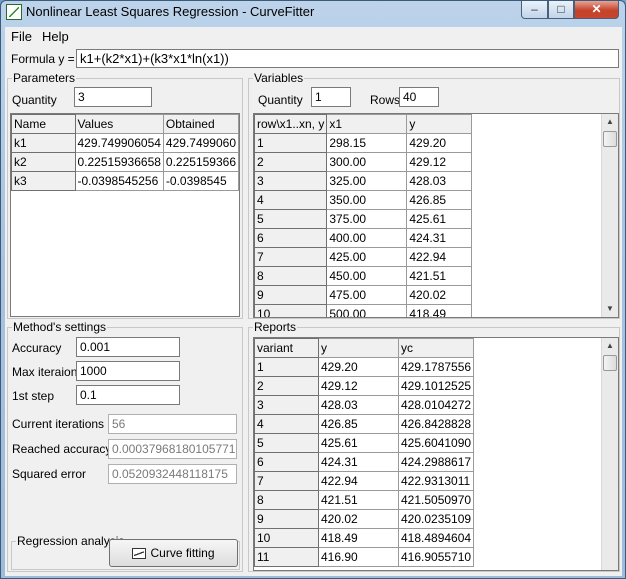 The height and width of the screenshot is (579, 626). I want to click on x1-cell: 425.00, so click(367, 257).